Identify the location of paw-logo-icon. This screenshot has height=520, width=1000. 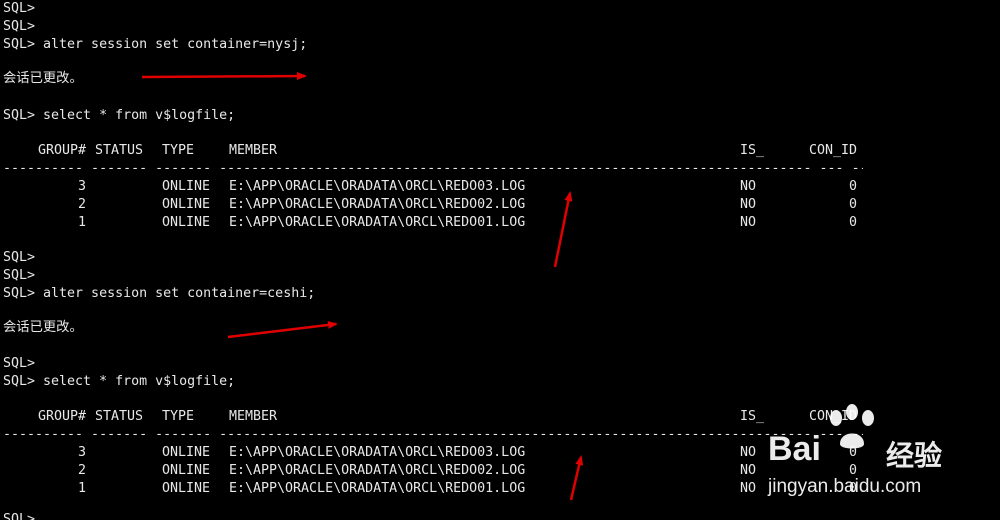
(852, 426).